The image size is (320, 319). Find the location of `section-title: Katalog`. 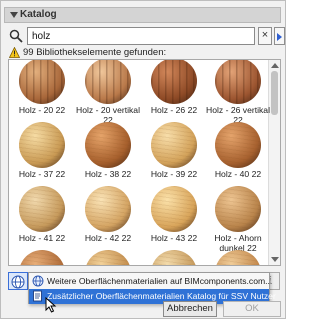

section-title: Katalog is located at coordinates (38, 14).